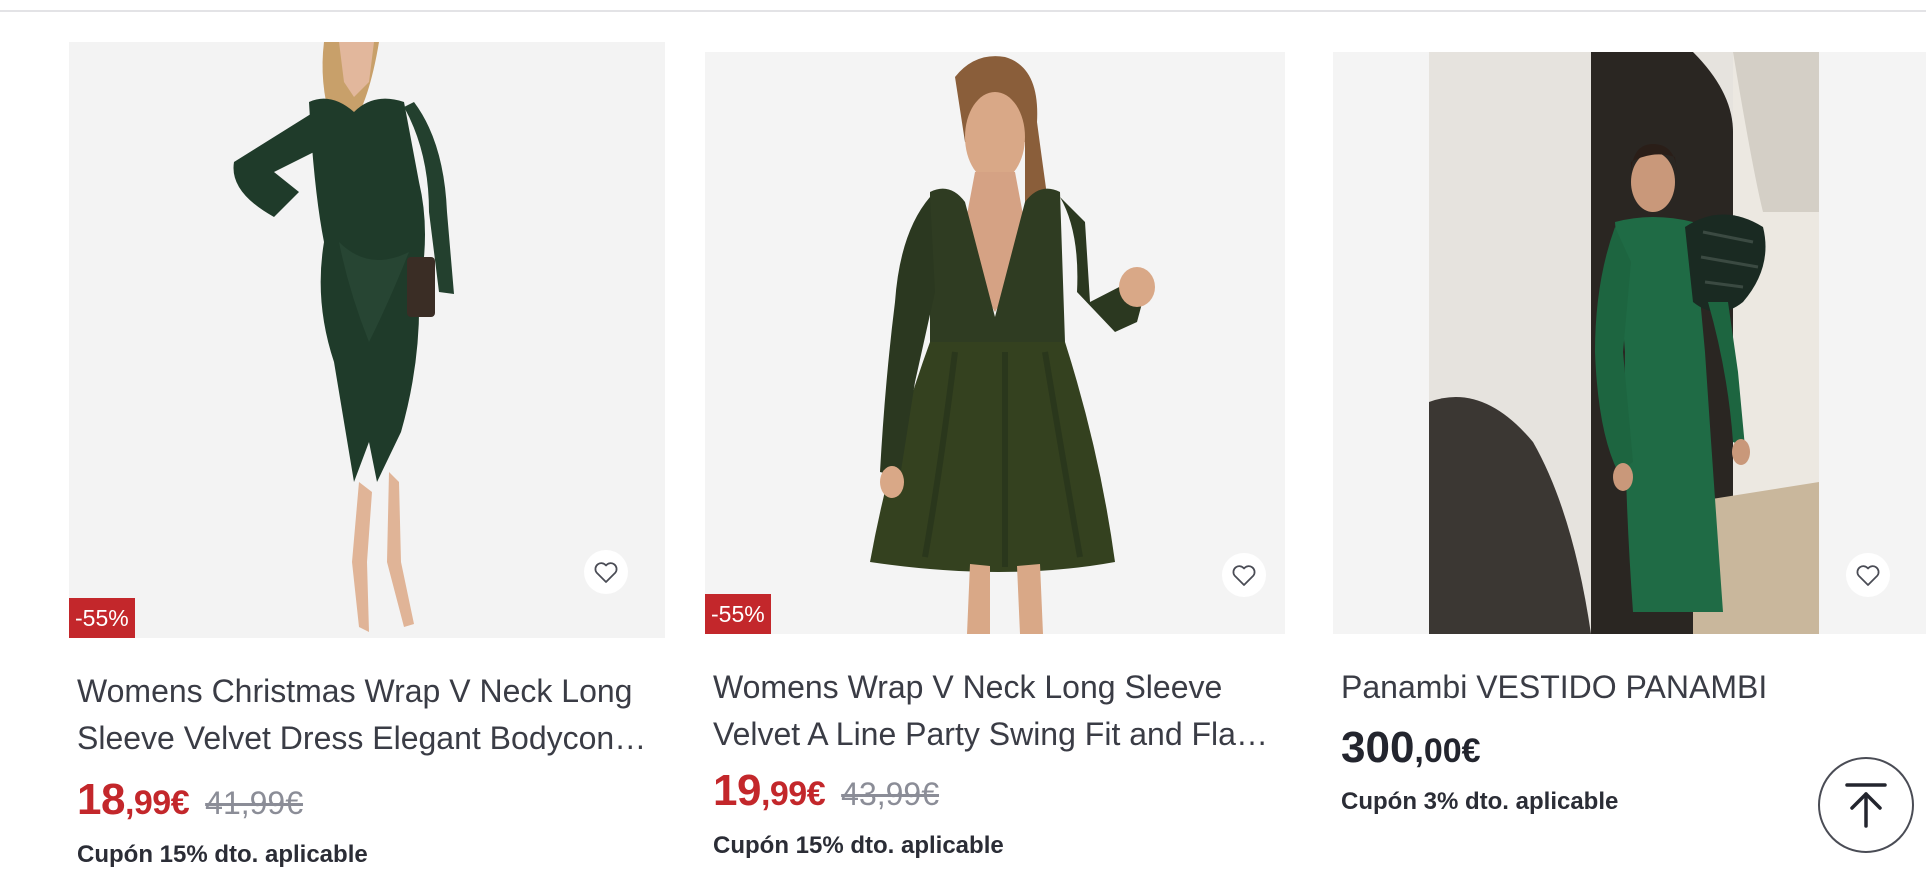 The width and height of the screenshot is (1926, 894). I want to click on scroll-to-top-button, so click(1866, 805).